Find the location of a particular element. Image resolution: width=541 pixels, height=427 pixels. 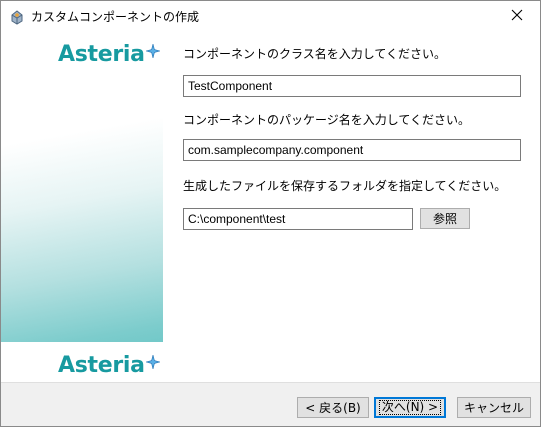

back-button: < 戻る(B) is located at coordinates (333, 407).